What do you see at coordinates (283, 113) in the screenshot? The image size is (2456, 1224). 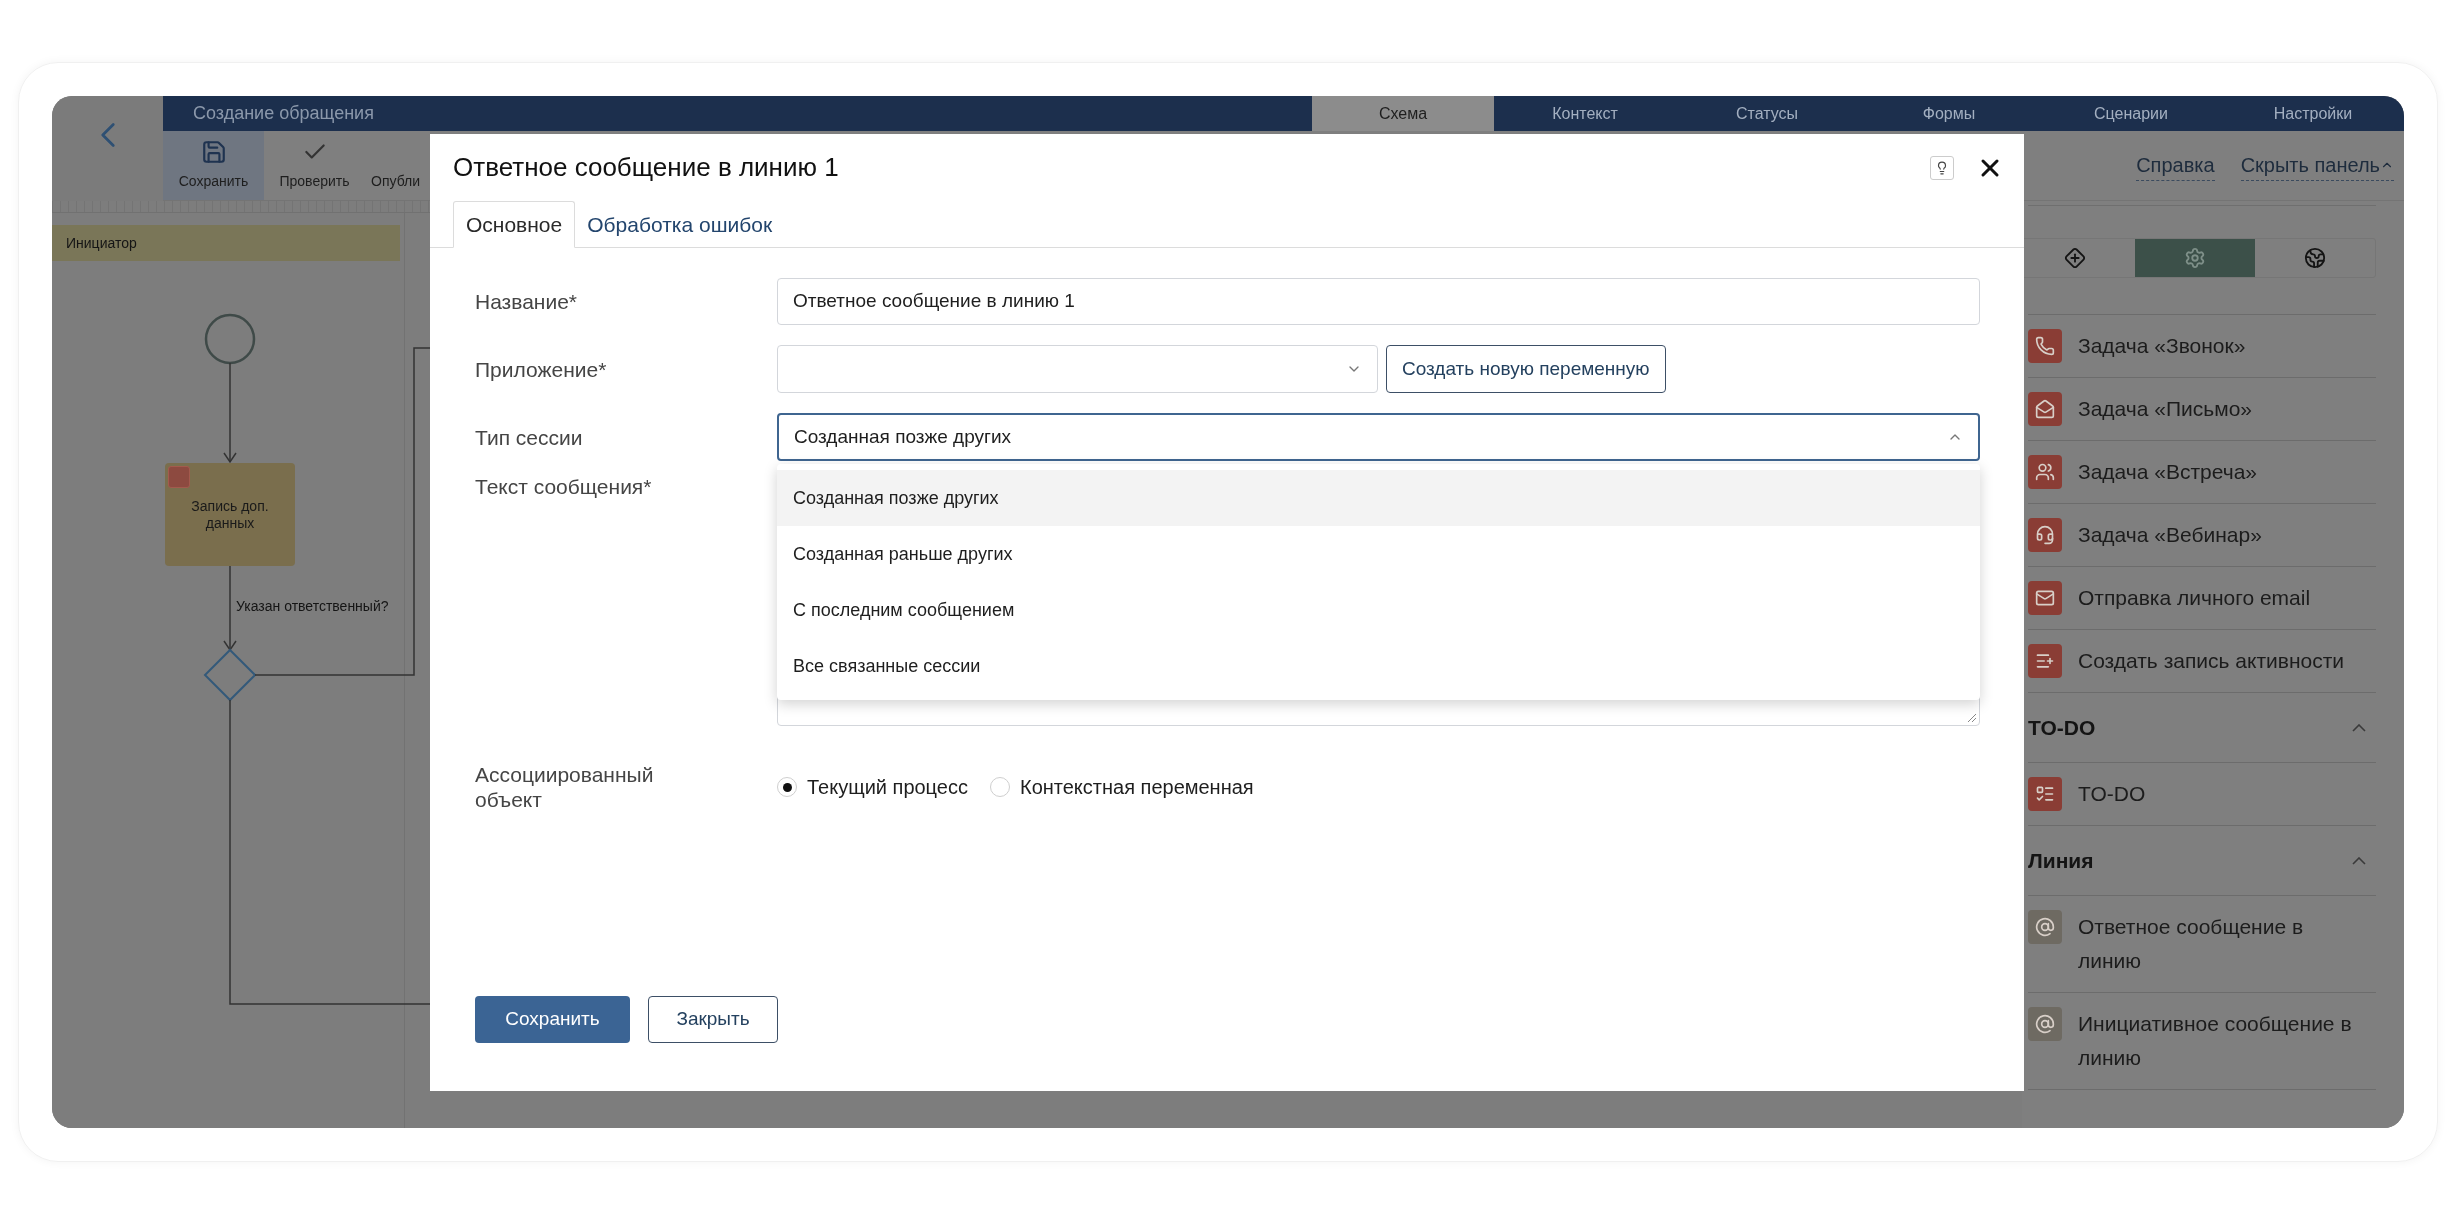 I see `process-title: Создание обращения` at bounding box center [283, 113].